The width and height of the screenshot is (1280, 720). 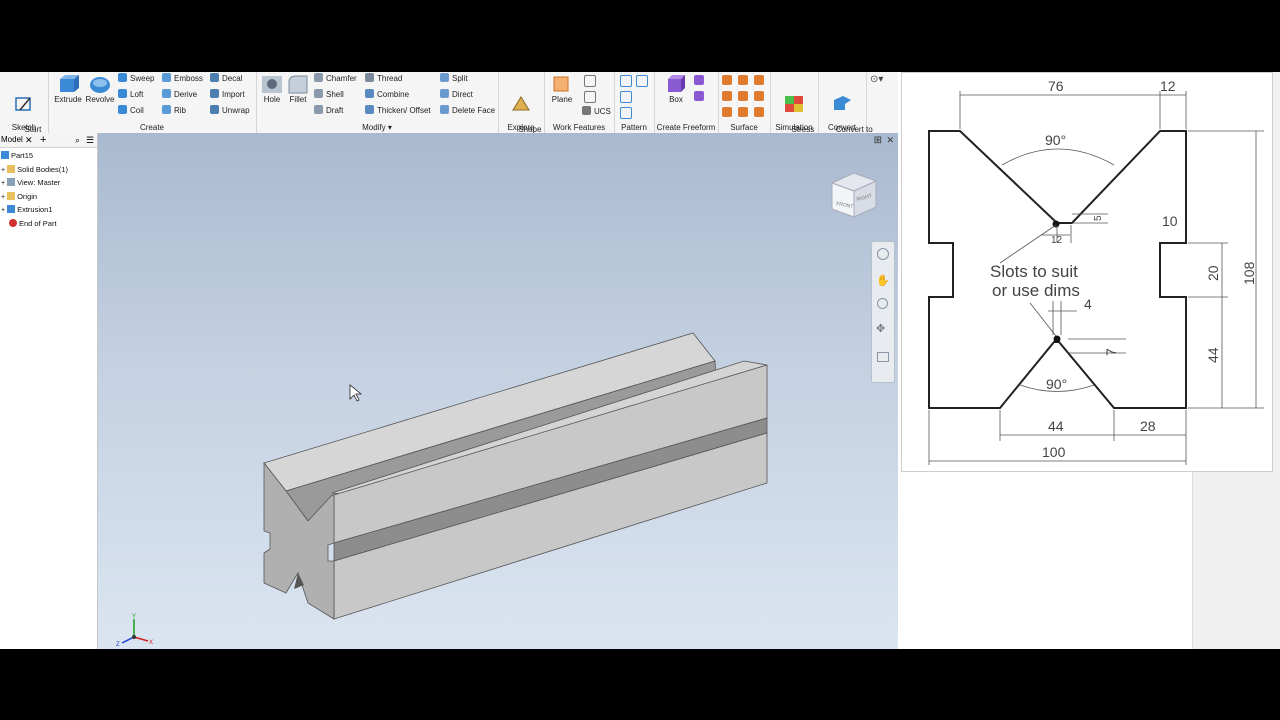 What do you see at coordinates (122, 77) in the screenshot?
I see `sweep-icon` at bounding box center [122, 77].